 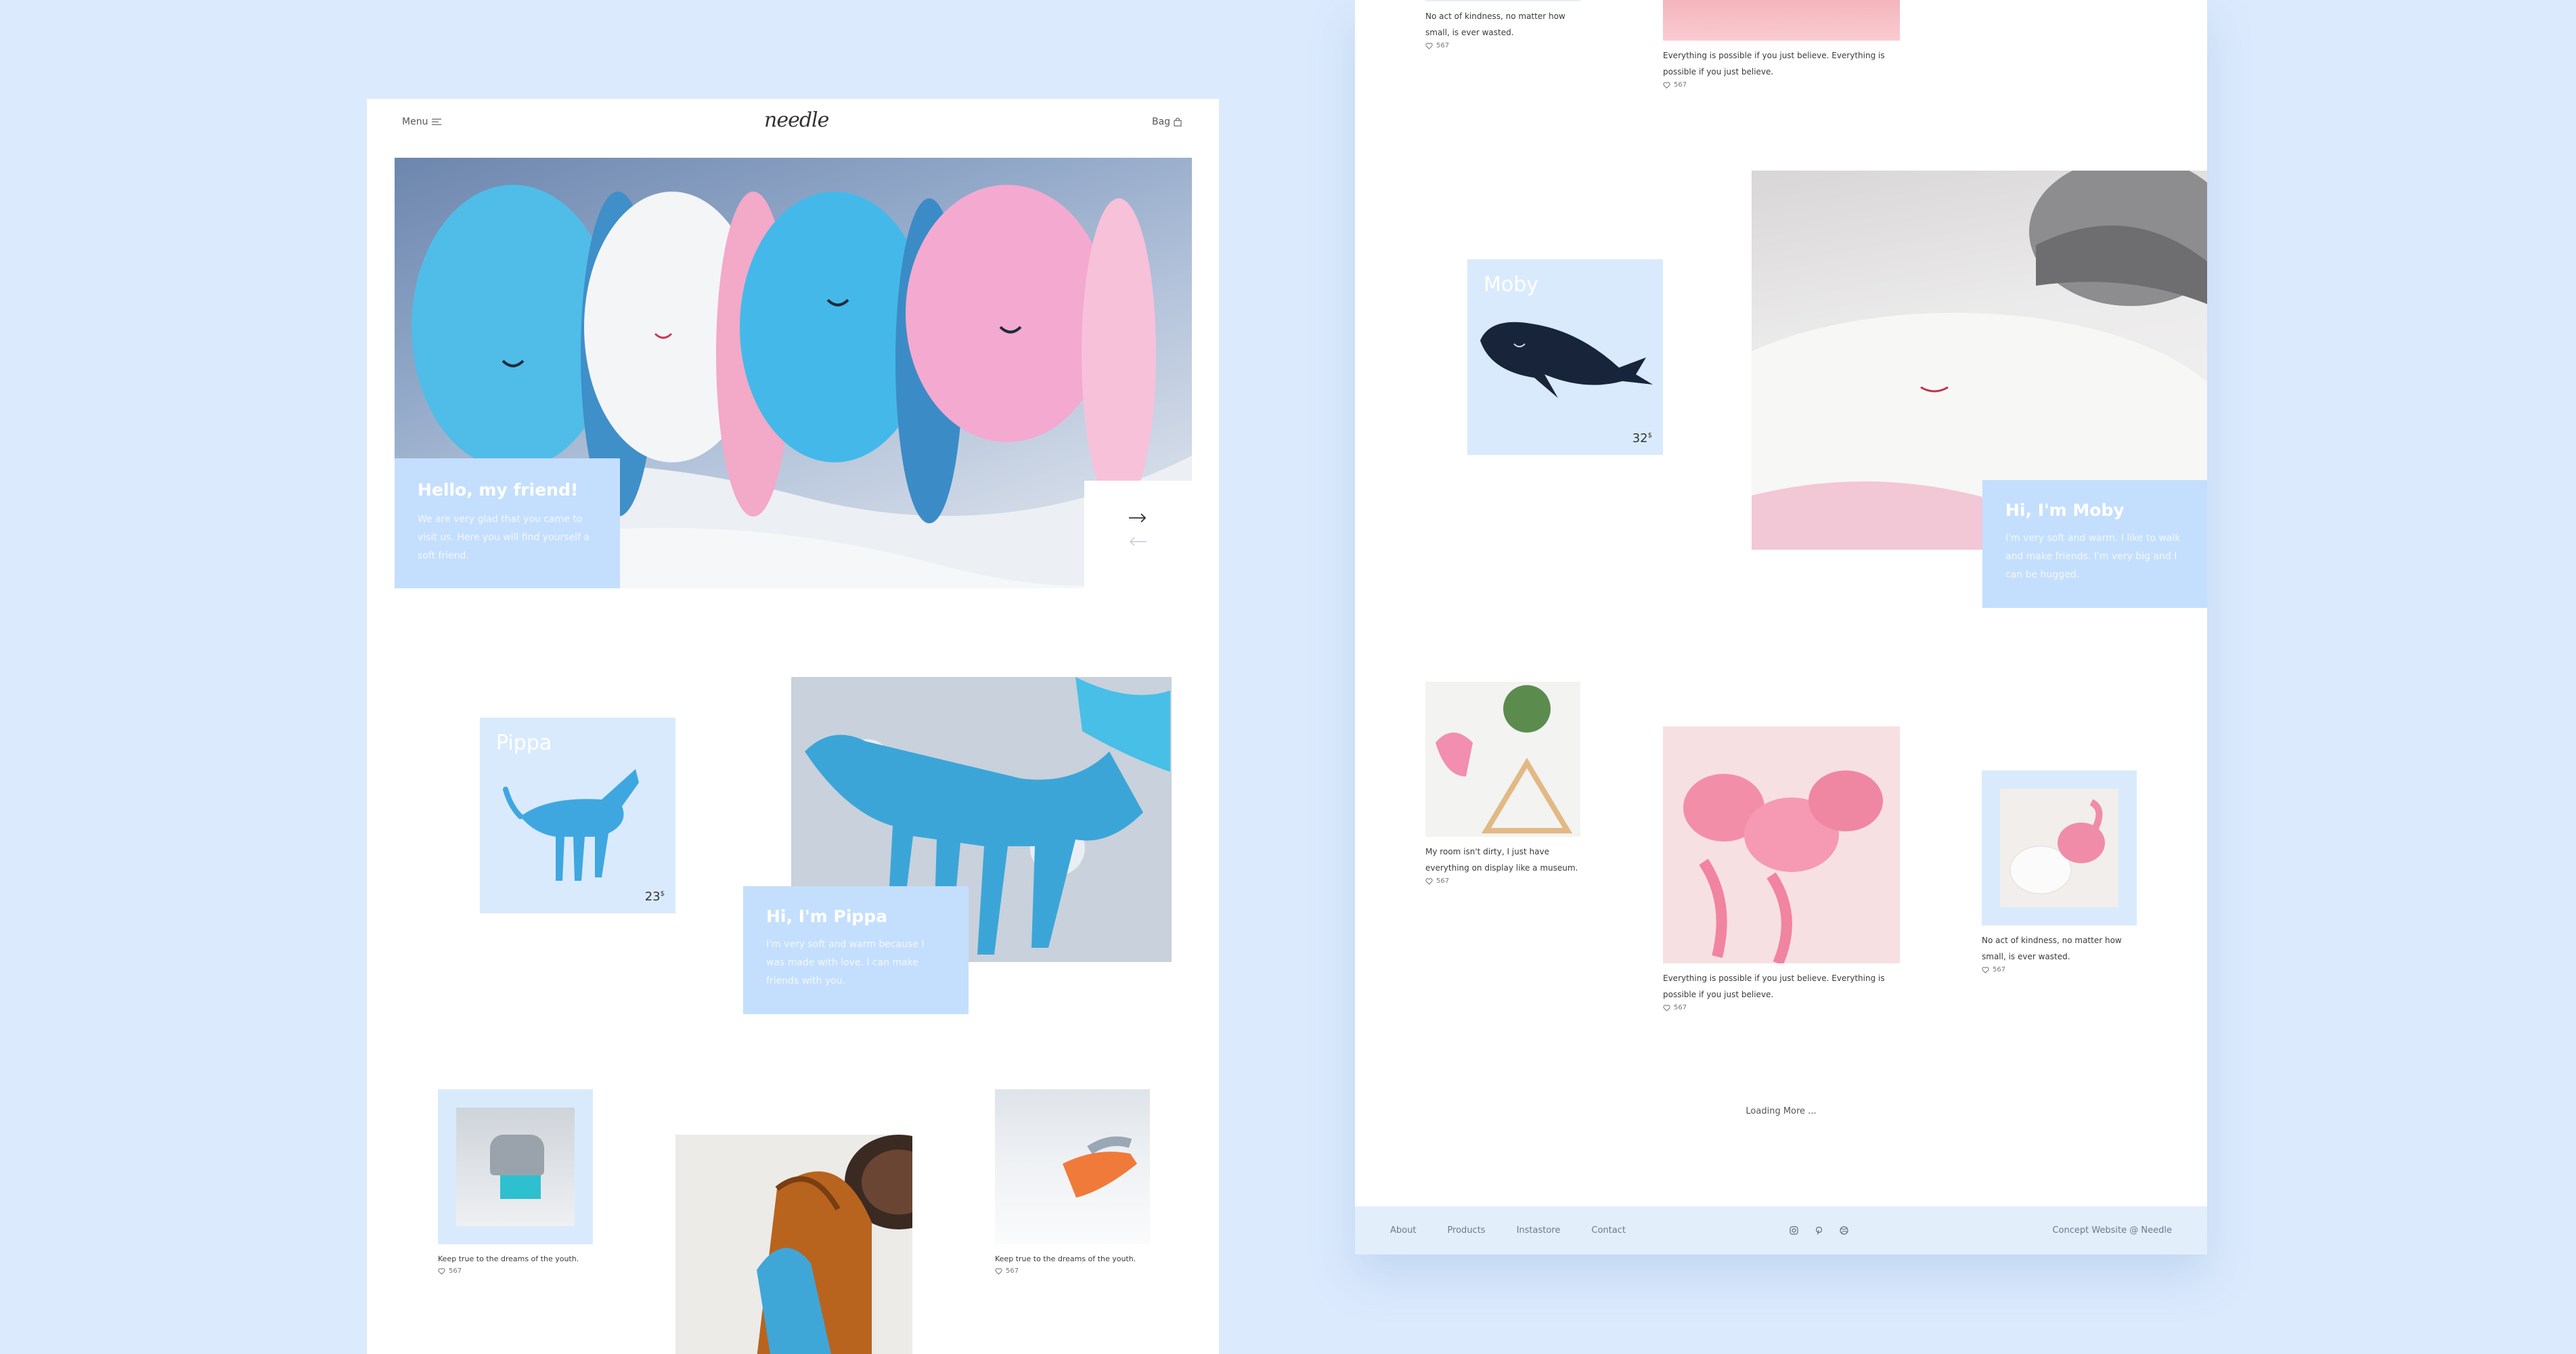 What do you see at coordinates (1403, 1231) in the screenshot?
I see `footer-link-about: About` at bounding box center [1403, 1231].